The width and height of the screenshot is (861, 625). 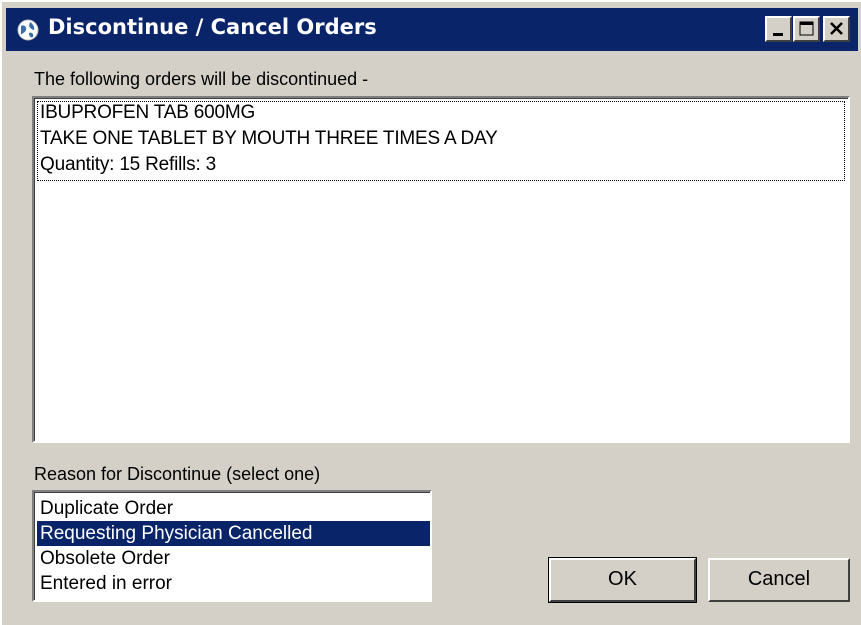 I want to click on order-drug-line: IBUPROFEN TAB 600MG, so click(x=148, y=112).